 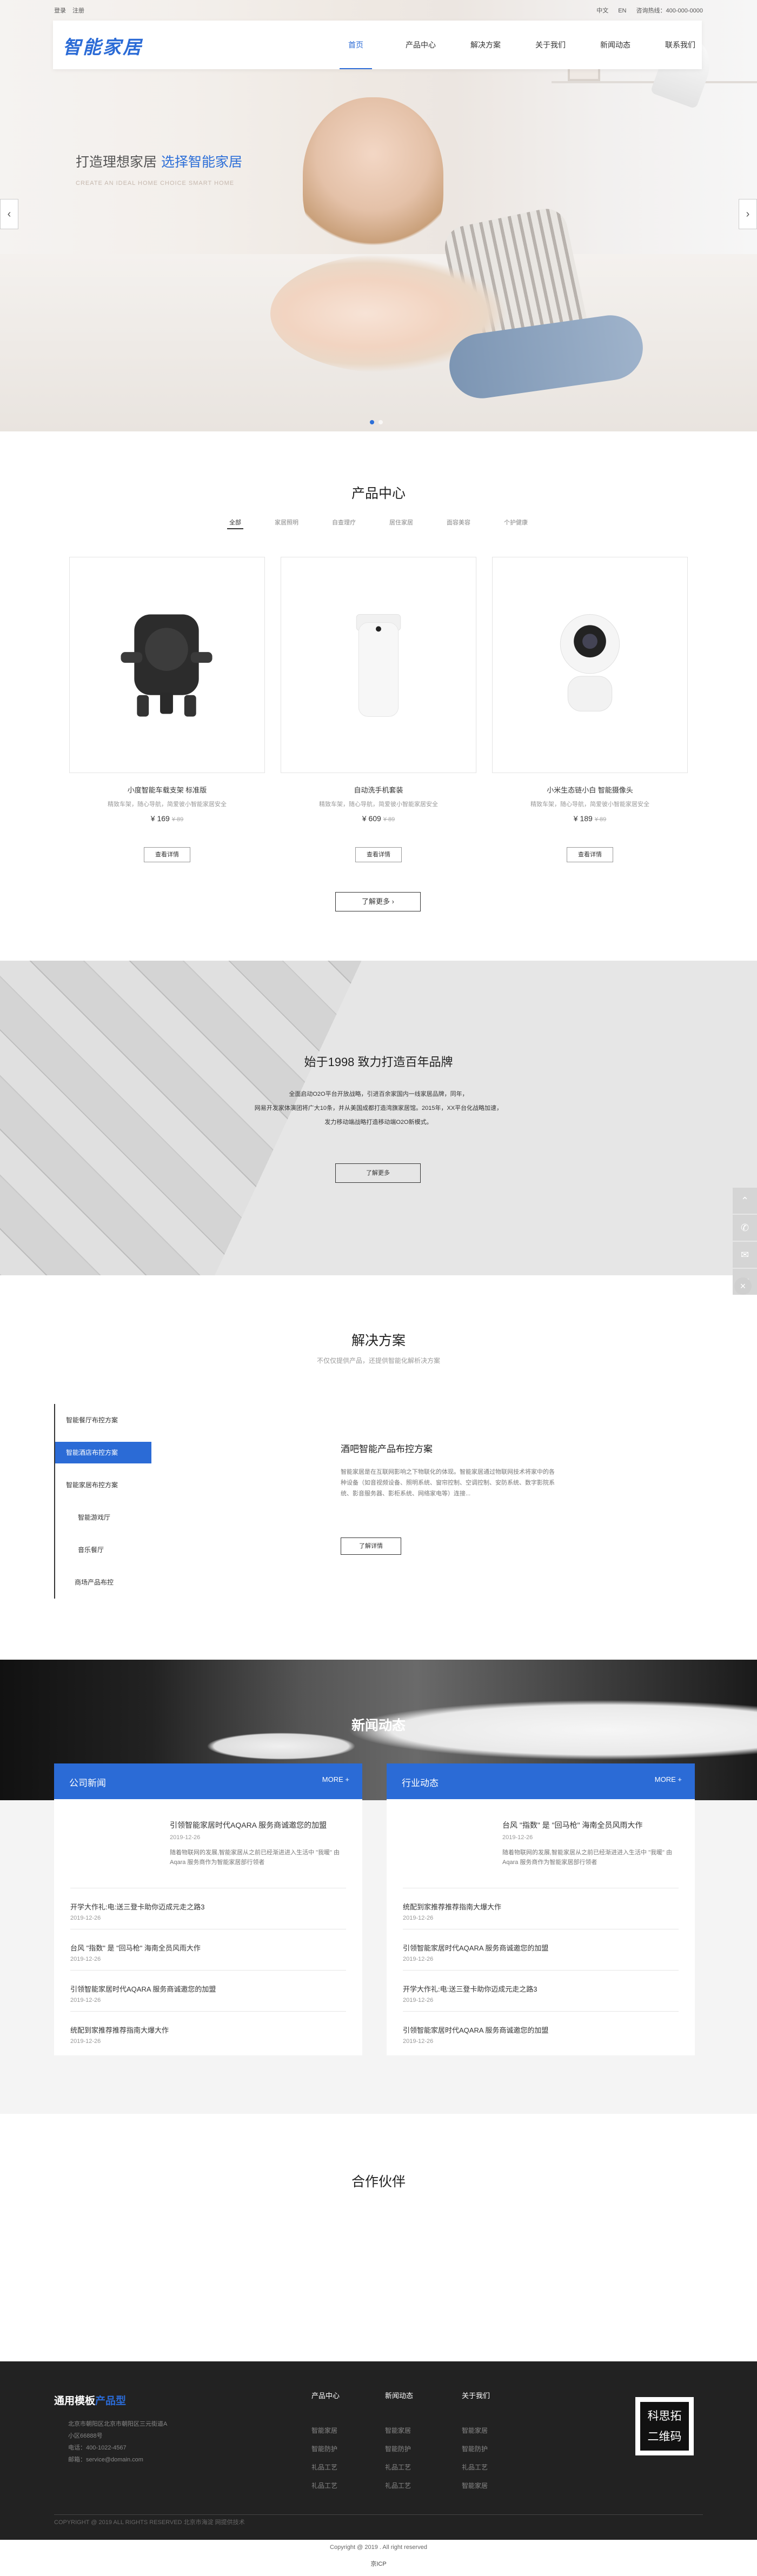 What do you see at coordinates (420, 45) in the screenshot?
I see `nav-products: 产品中心` at bounding box center [420, 45].